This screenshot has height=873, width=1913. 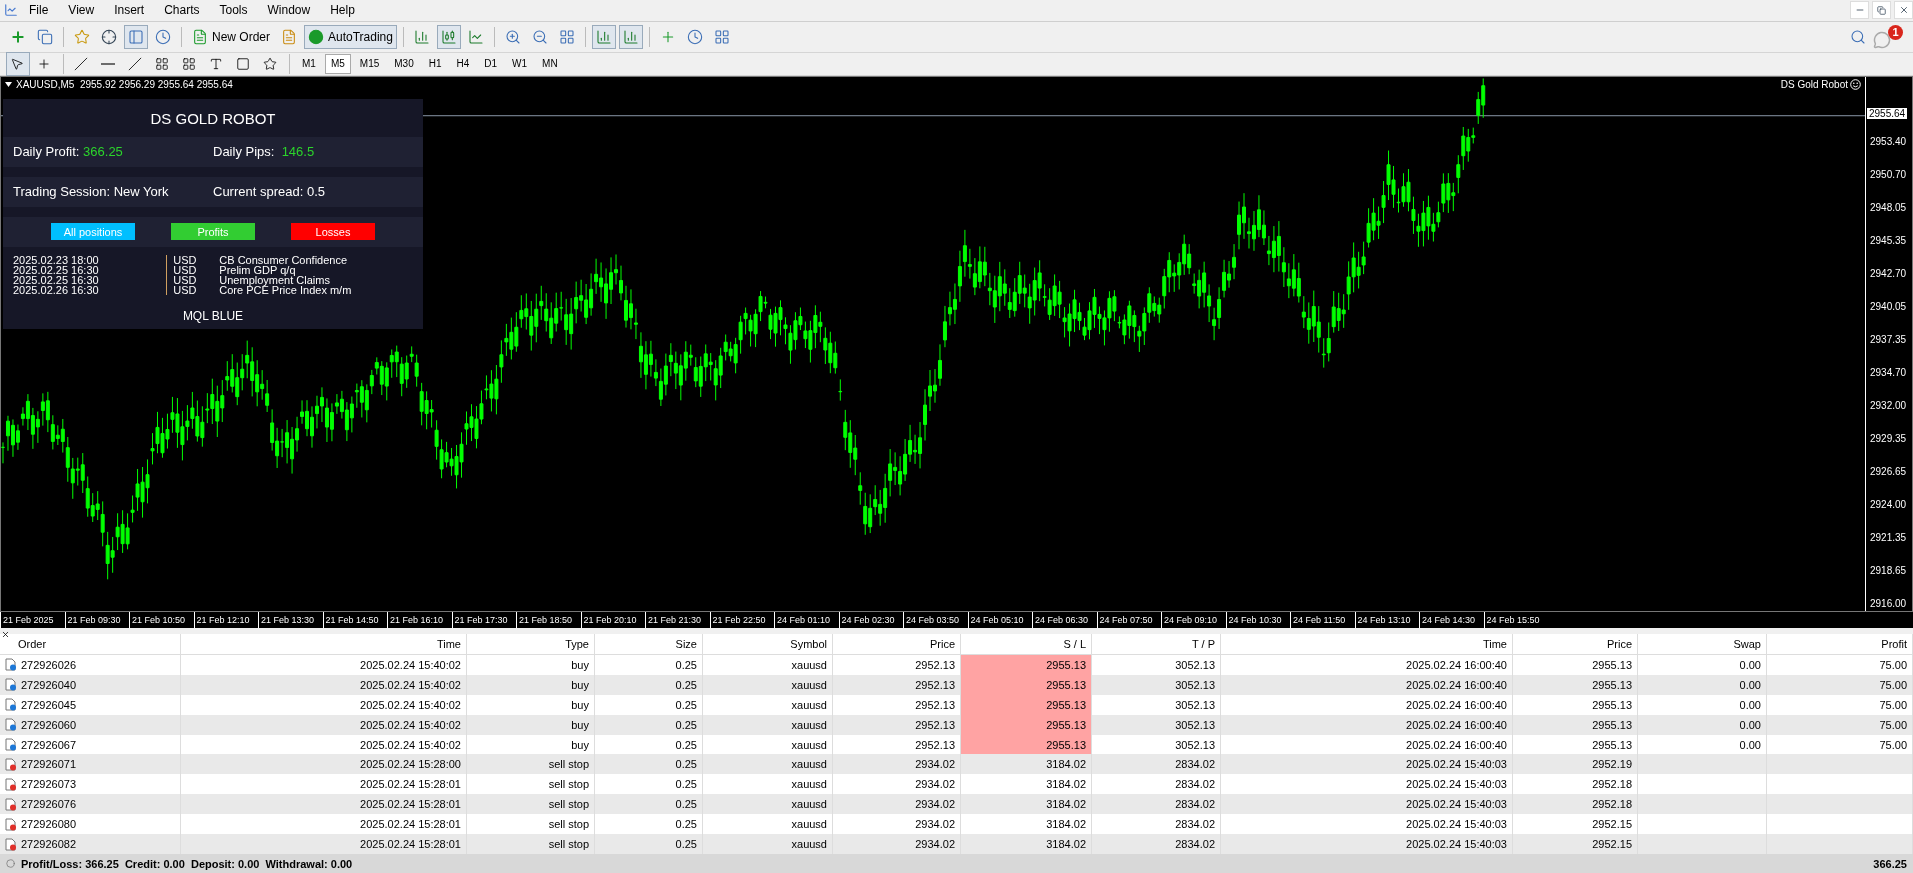 I want to click on timeframe-button: M15, so click(x=369, y=63).